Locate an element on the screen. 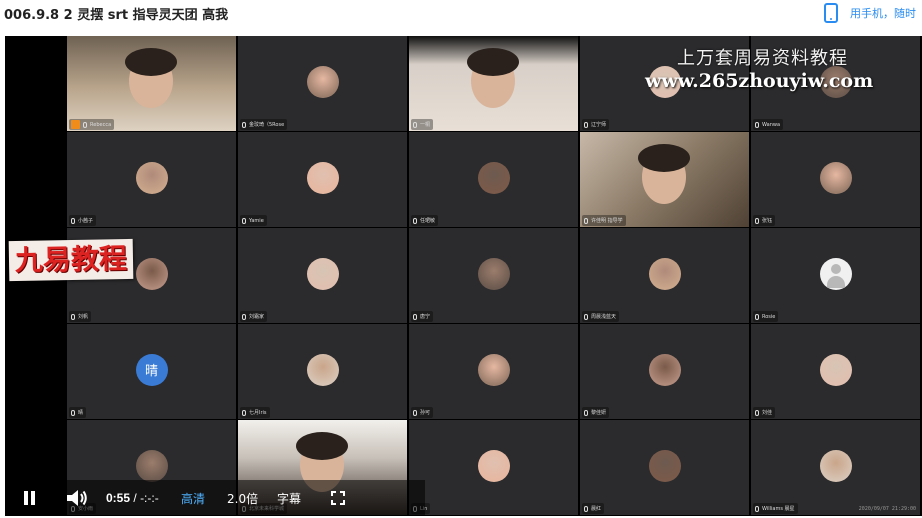  participant-namebar: Rosie is located at coordinates (766, 316).